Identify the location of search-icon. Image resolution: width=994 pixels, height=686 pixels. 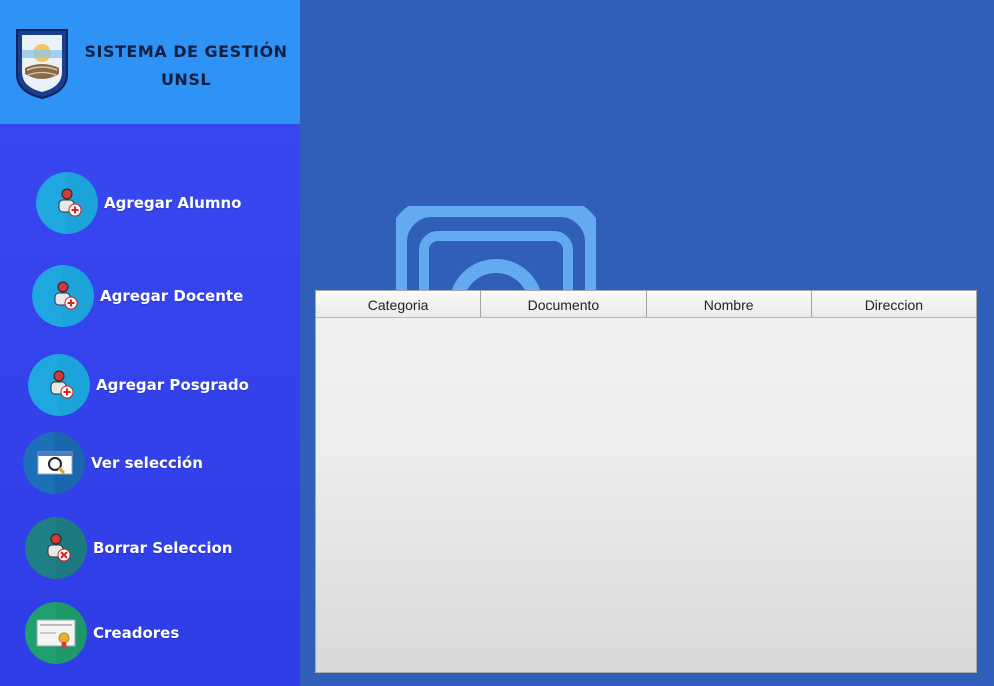
(54, 463).